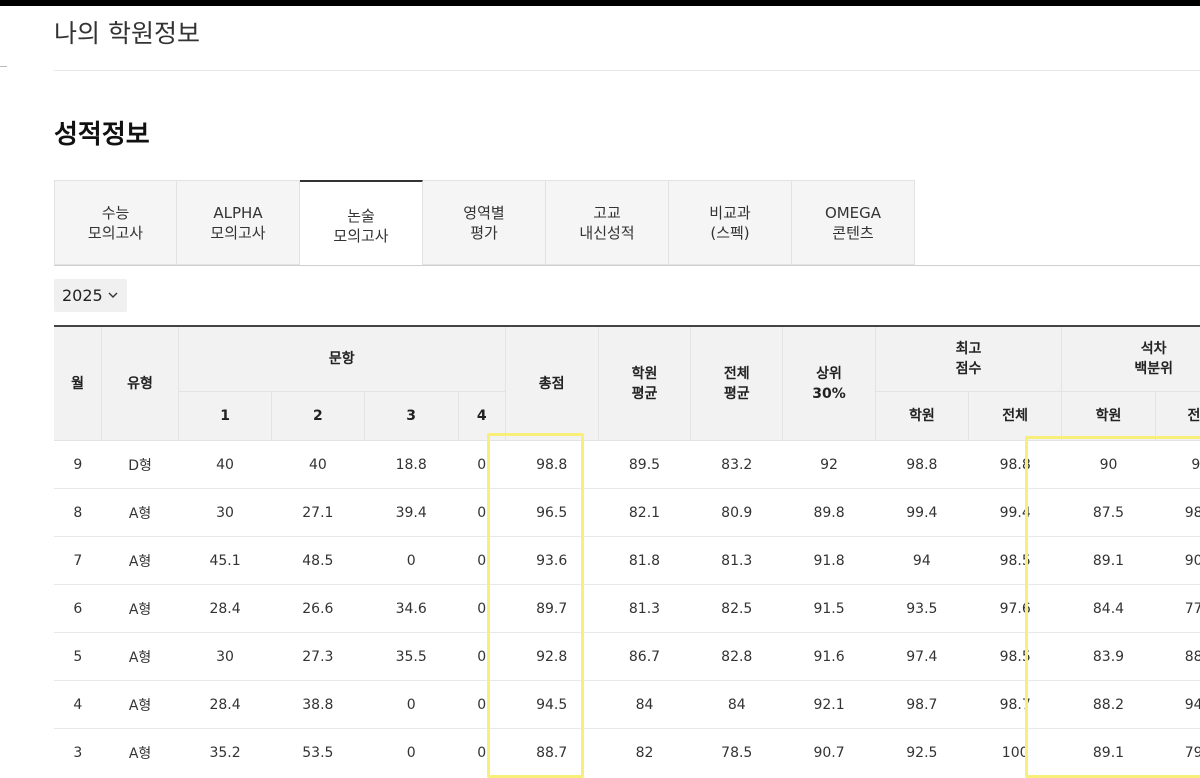  I want to click on tab-essay-mock: 논술 모의고사, so click(361, 223).